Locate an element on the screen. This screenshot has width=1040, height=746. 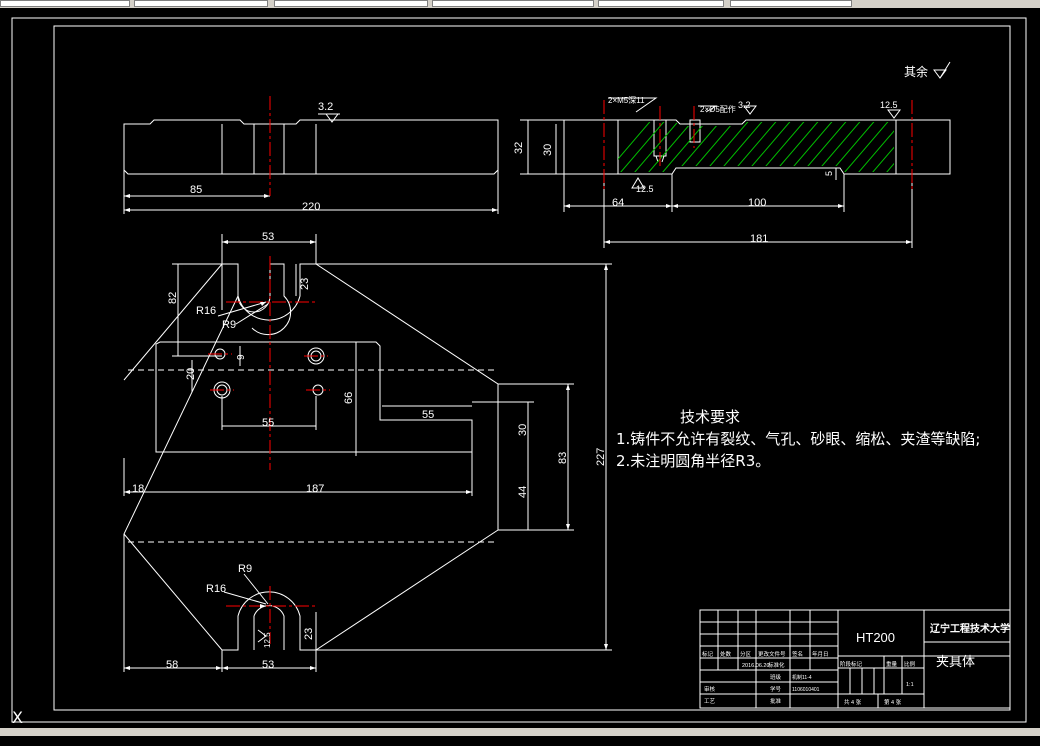
dim-20: 20 is located at coordinates (191, 374).